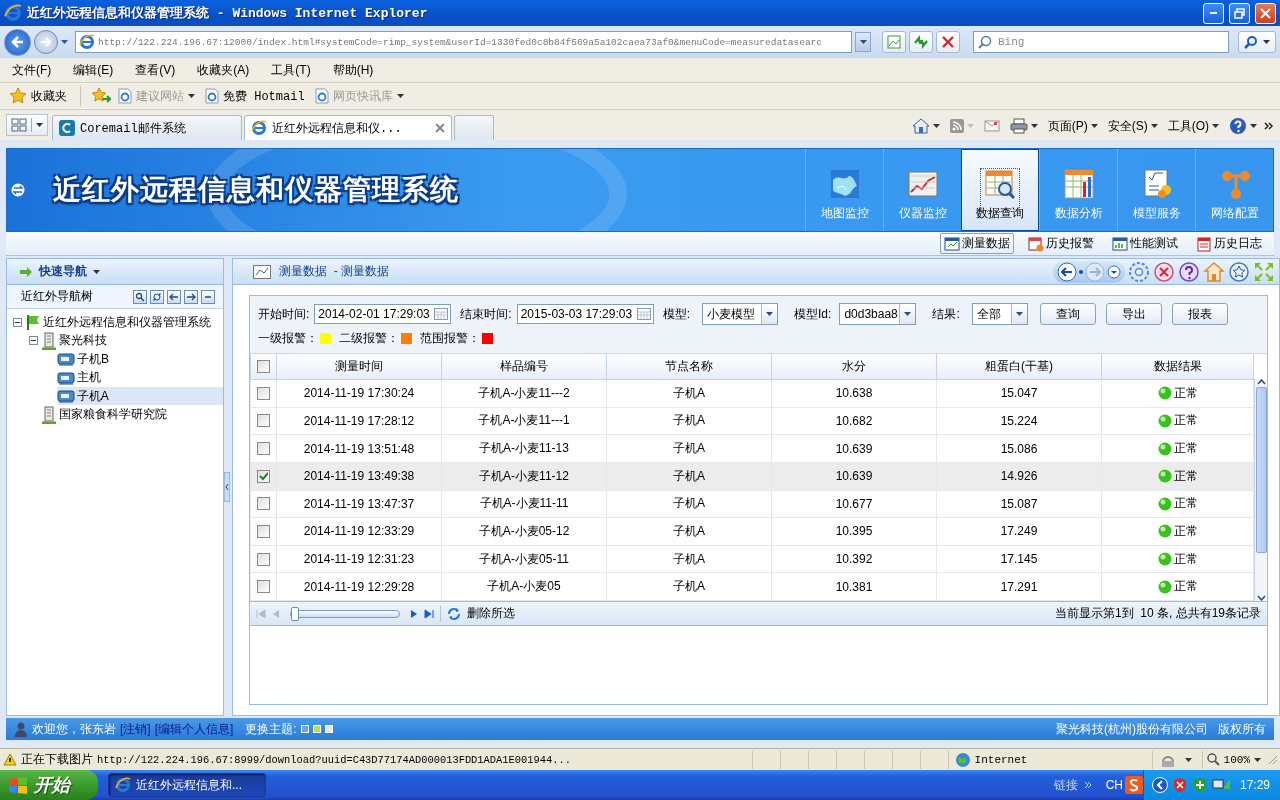 The image size is (1280, 800). Describe the element at coordinates (1019, 367) in the screenshot. I see `column-header: 粗蛋白(干基)` at that location.